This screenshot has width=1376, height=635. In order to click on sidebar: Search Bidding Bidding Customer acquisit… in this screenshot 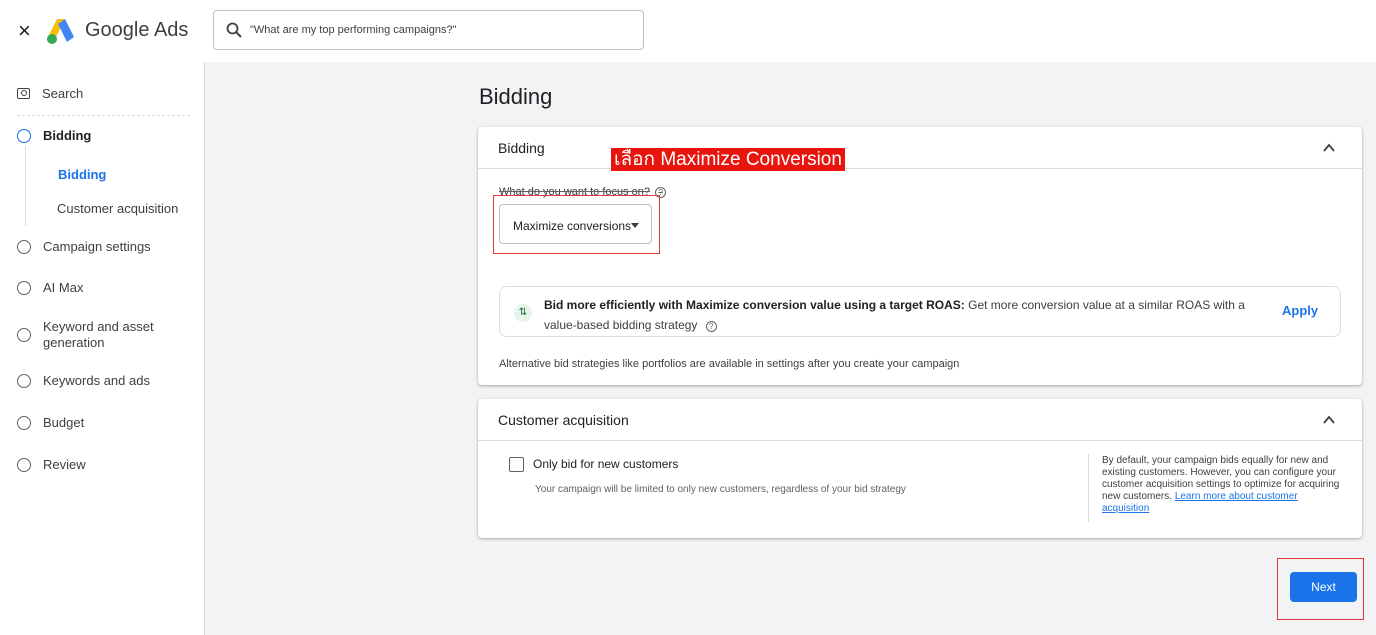, I will do `click(102, 348)`.